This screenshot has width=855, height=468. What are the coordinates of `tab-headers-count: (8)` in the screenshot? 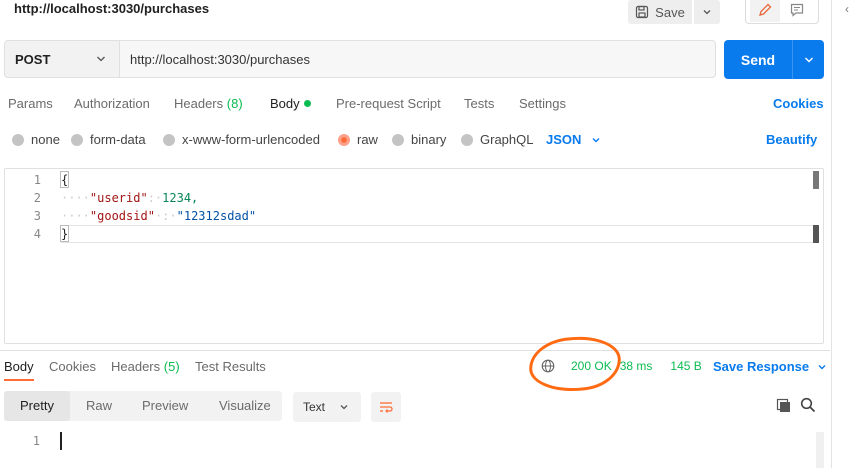 It's located at (234, 103).